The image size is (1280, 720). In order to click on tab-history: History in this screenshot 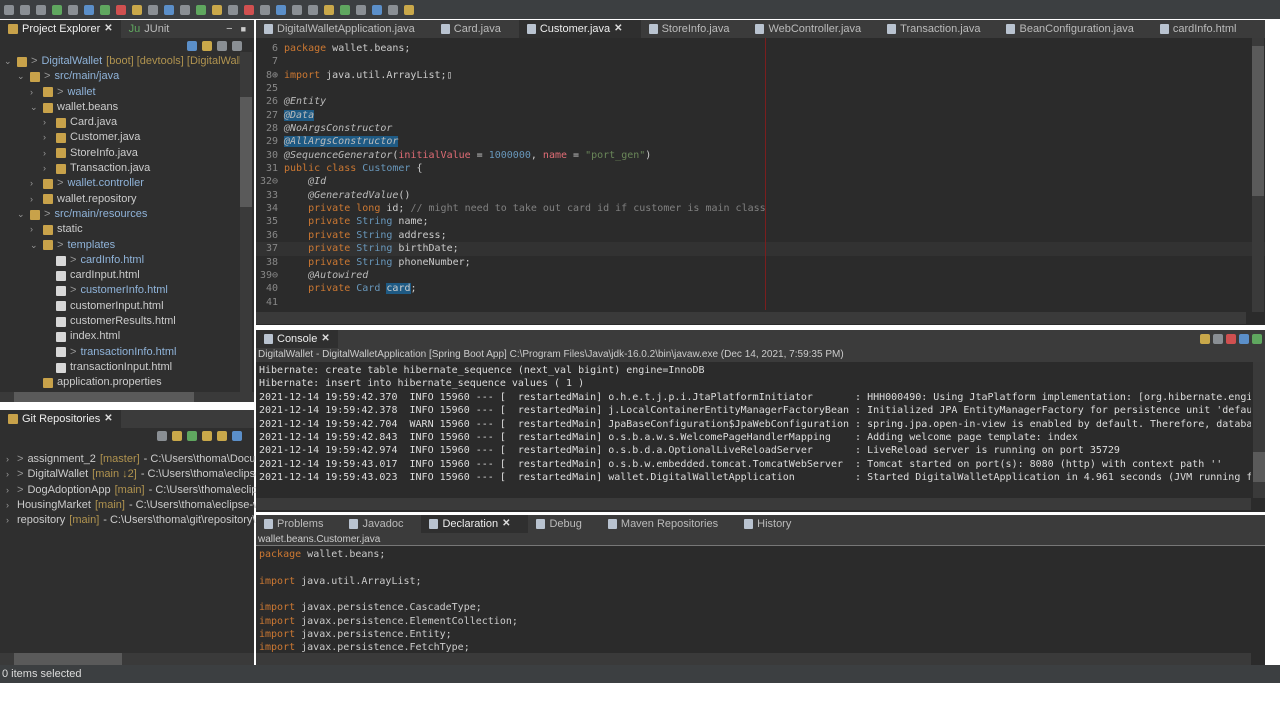, I will do `click(772, 524)`.